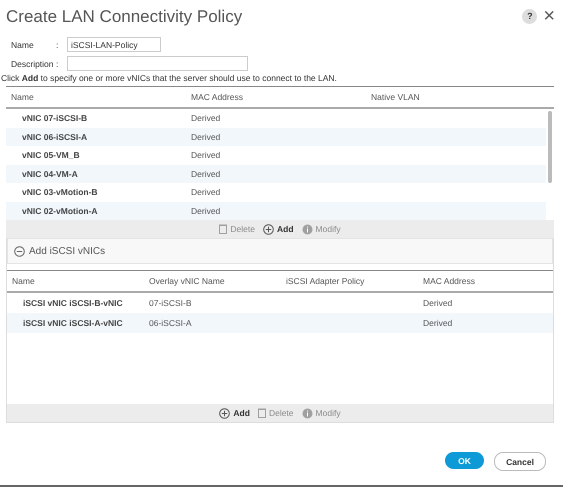  What do you see at coordinates (212, 281) in the screenshot?
I see `column-header: Overlay vNIC Name` at bounding box center [212, 281].